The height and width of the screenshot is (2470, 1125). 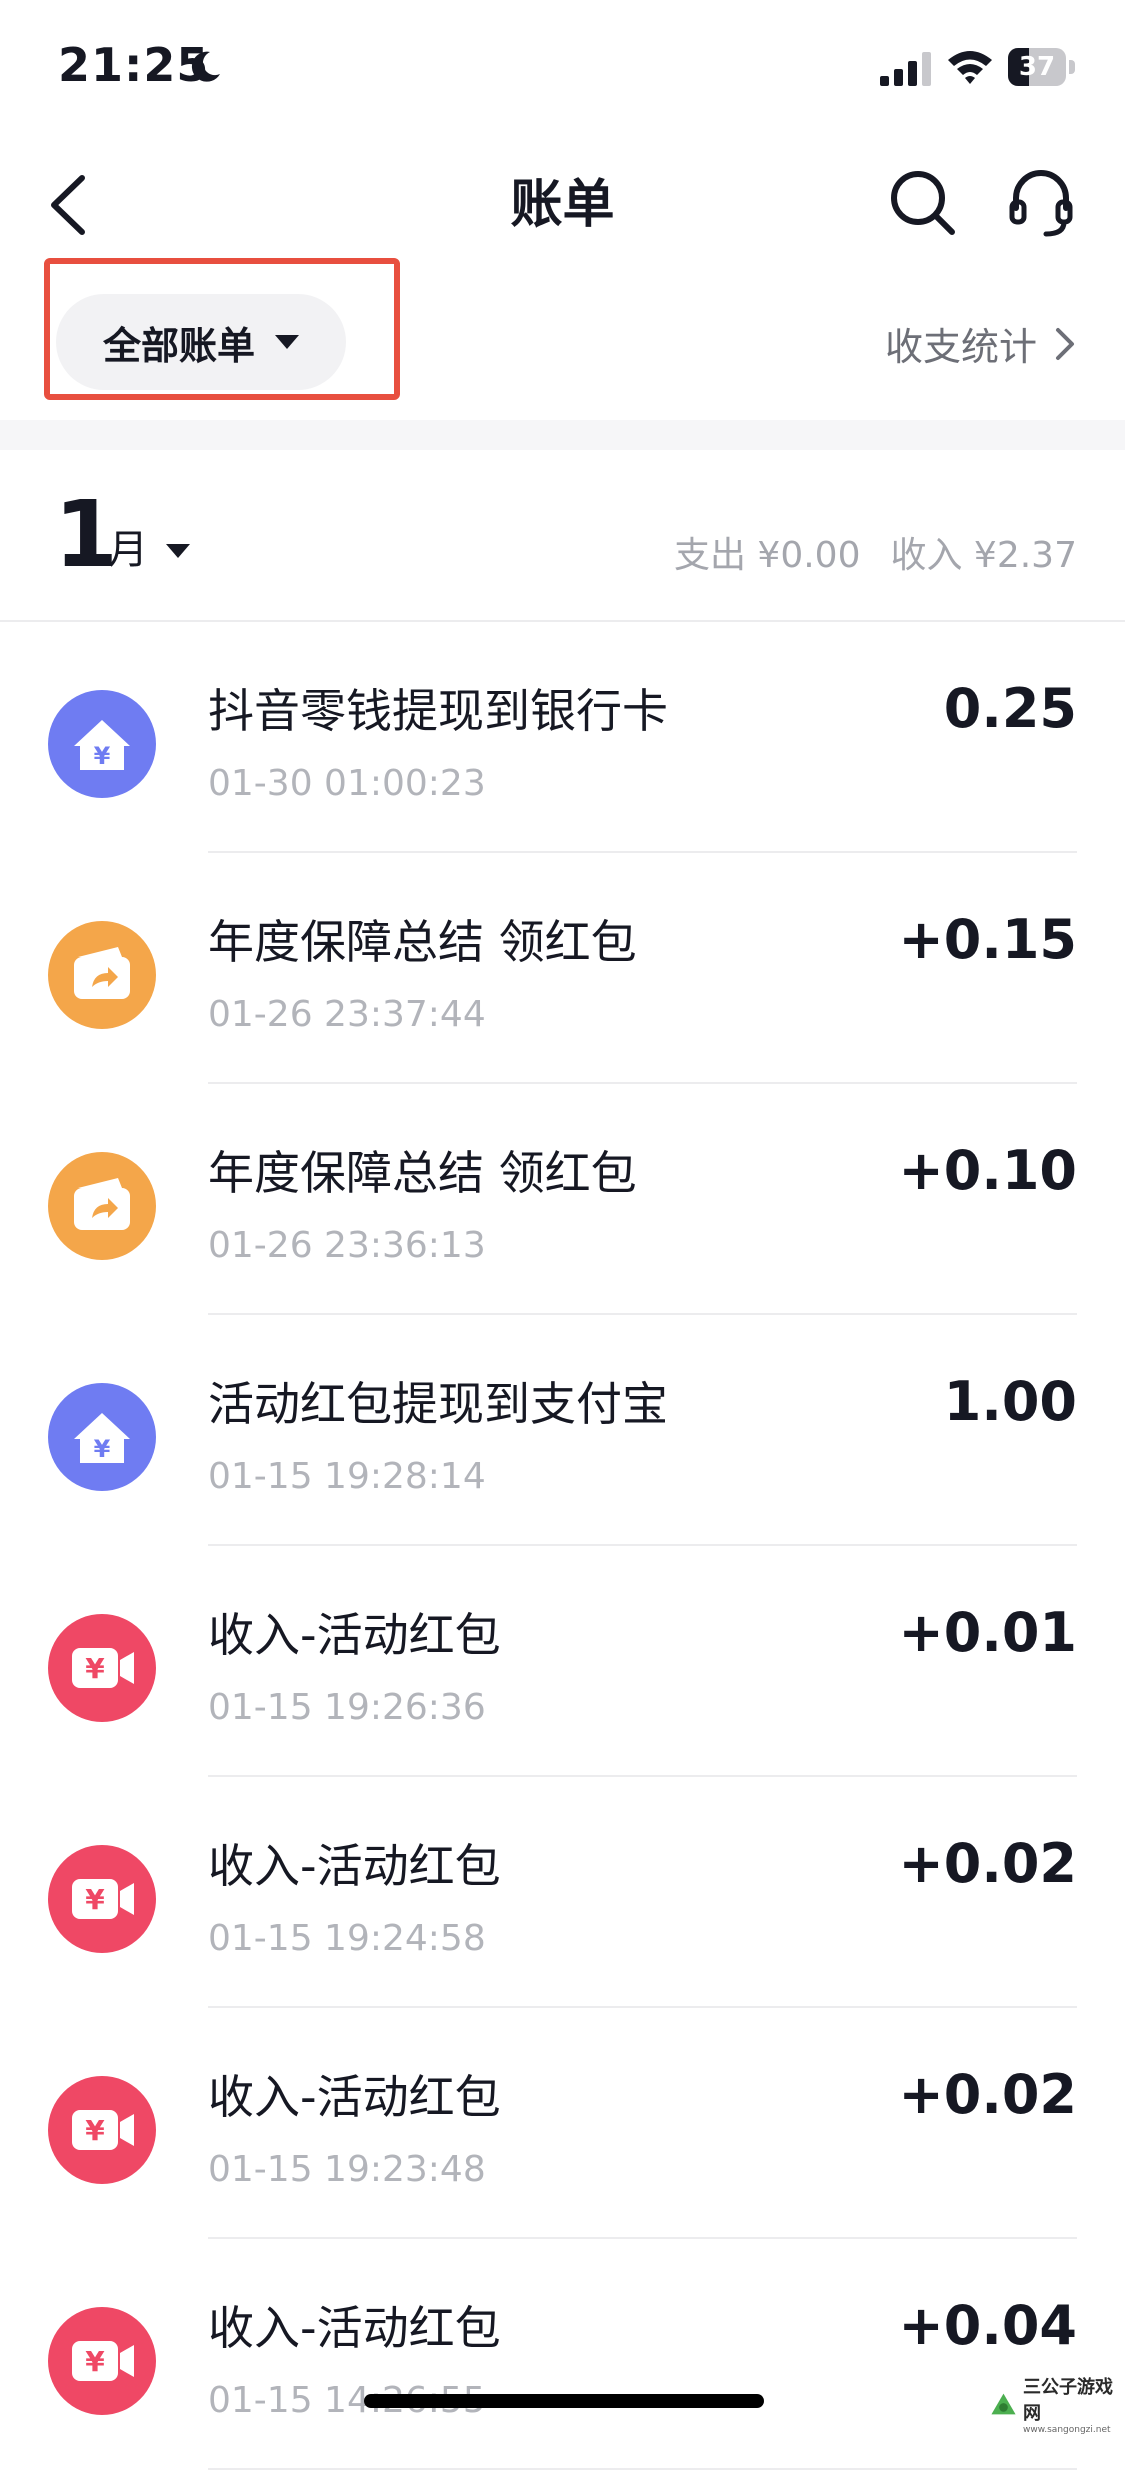 I want to click on transaction-amount: +0.04, so click(x=987, y=2325).